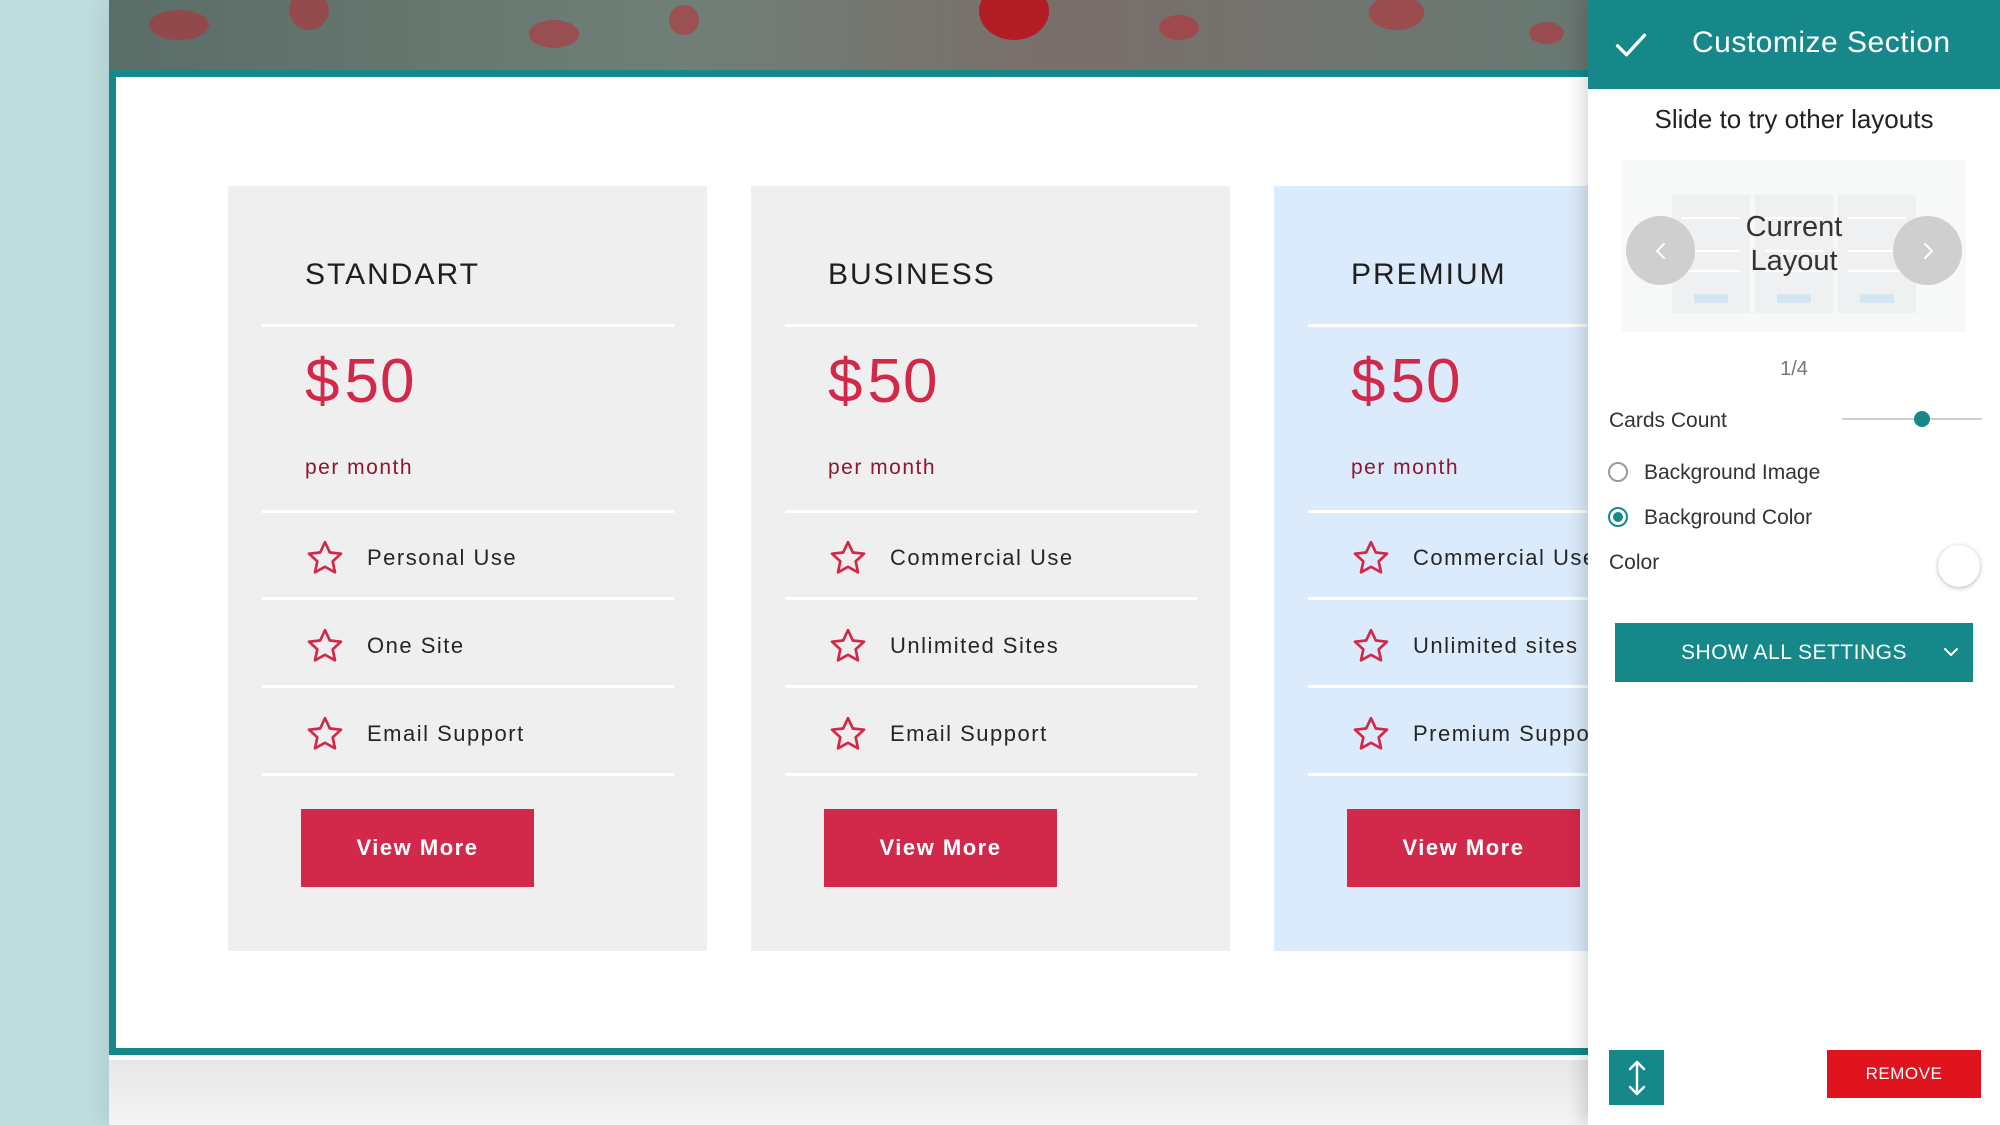 This screenshot has height=1125, width=2000. I want to click on background-color-radio, so click(1618, 517).